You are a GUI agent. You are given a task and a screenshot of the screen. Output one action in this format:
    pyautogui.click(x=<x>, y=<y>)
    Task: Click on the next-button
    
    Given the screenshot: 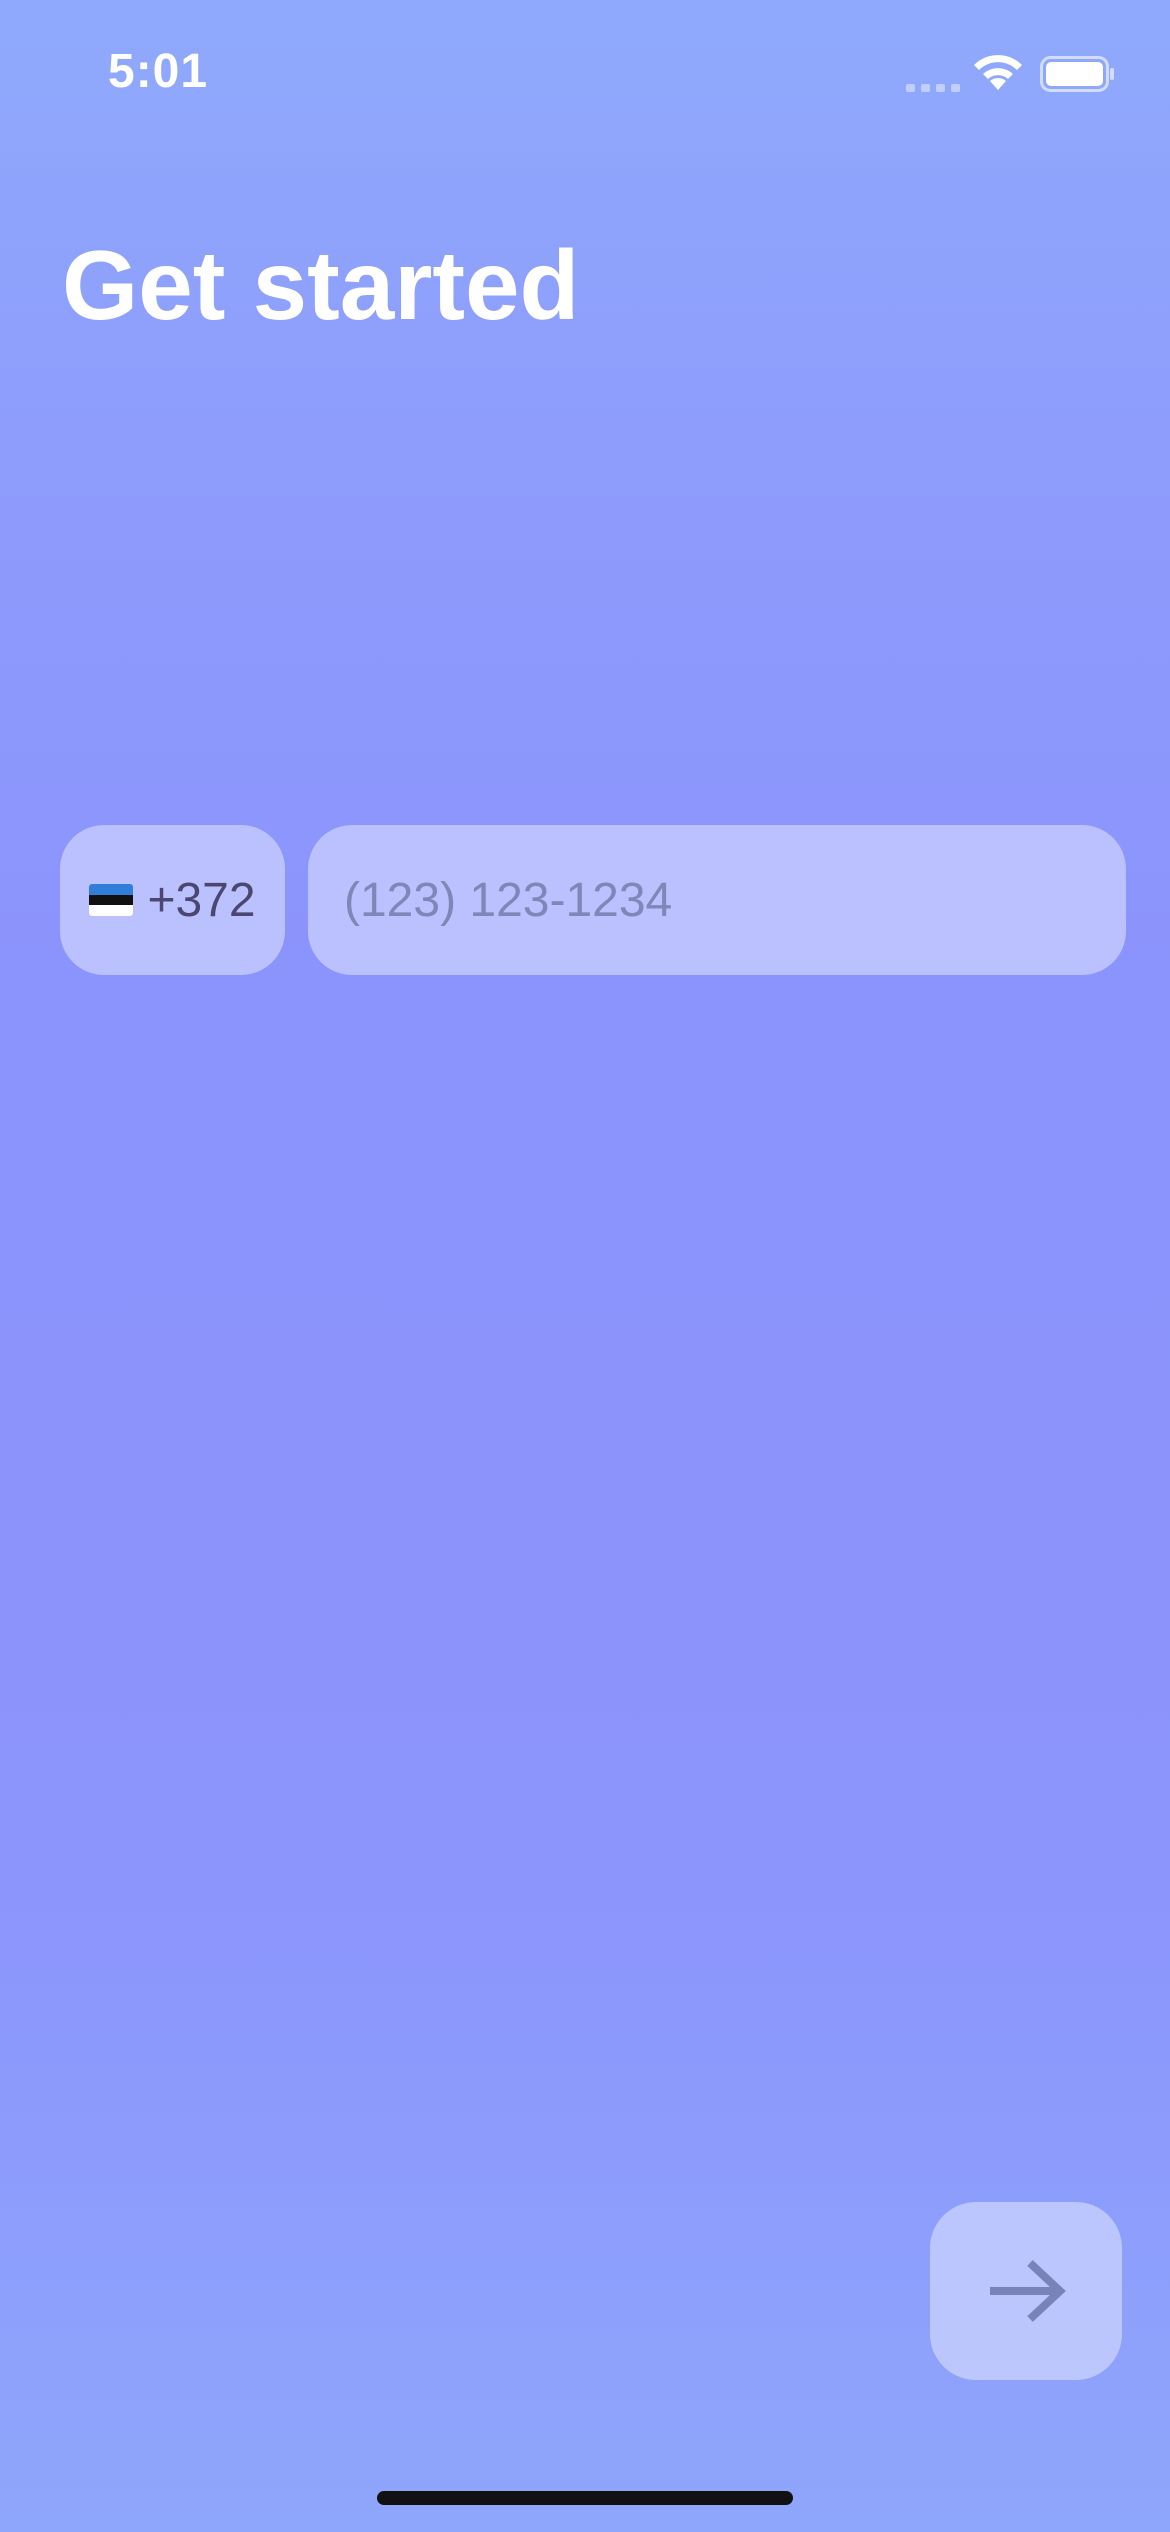 What is the action you would take?
    pyautogui.click(x=1026, y=2291)
    